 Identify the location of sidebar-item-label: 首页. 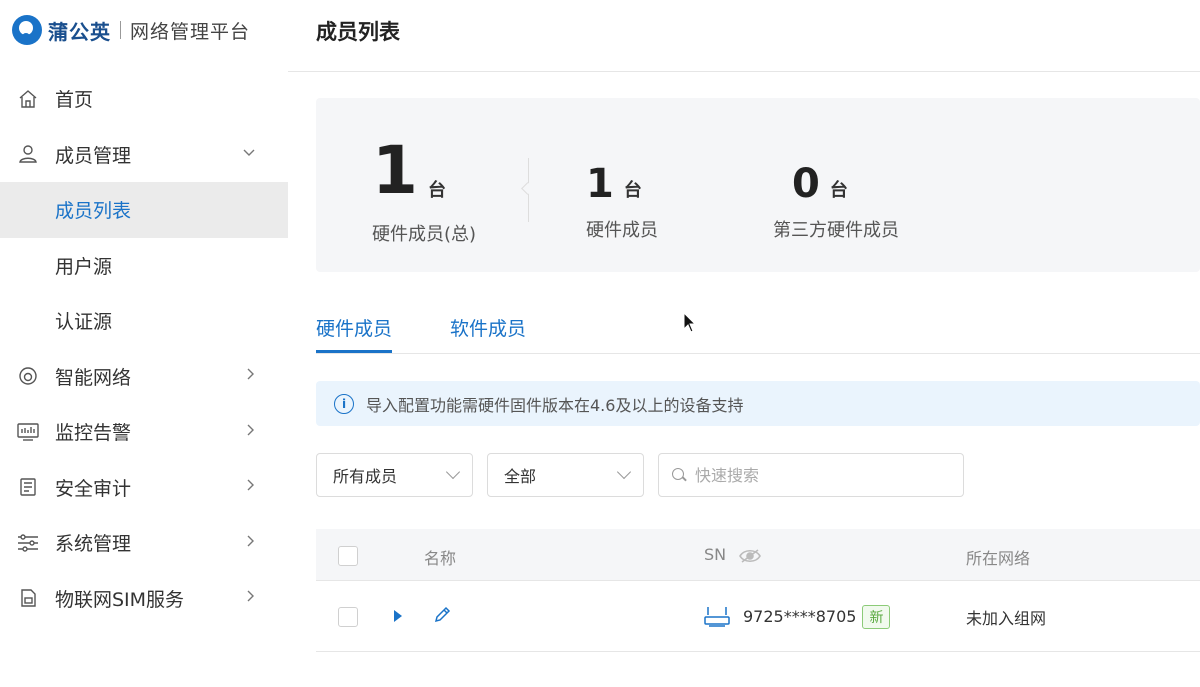
(74, 100).